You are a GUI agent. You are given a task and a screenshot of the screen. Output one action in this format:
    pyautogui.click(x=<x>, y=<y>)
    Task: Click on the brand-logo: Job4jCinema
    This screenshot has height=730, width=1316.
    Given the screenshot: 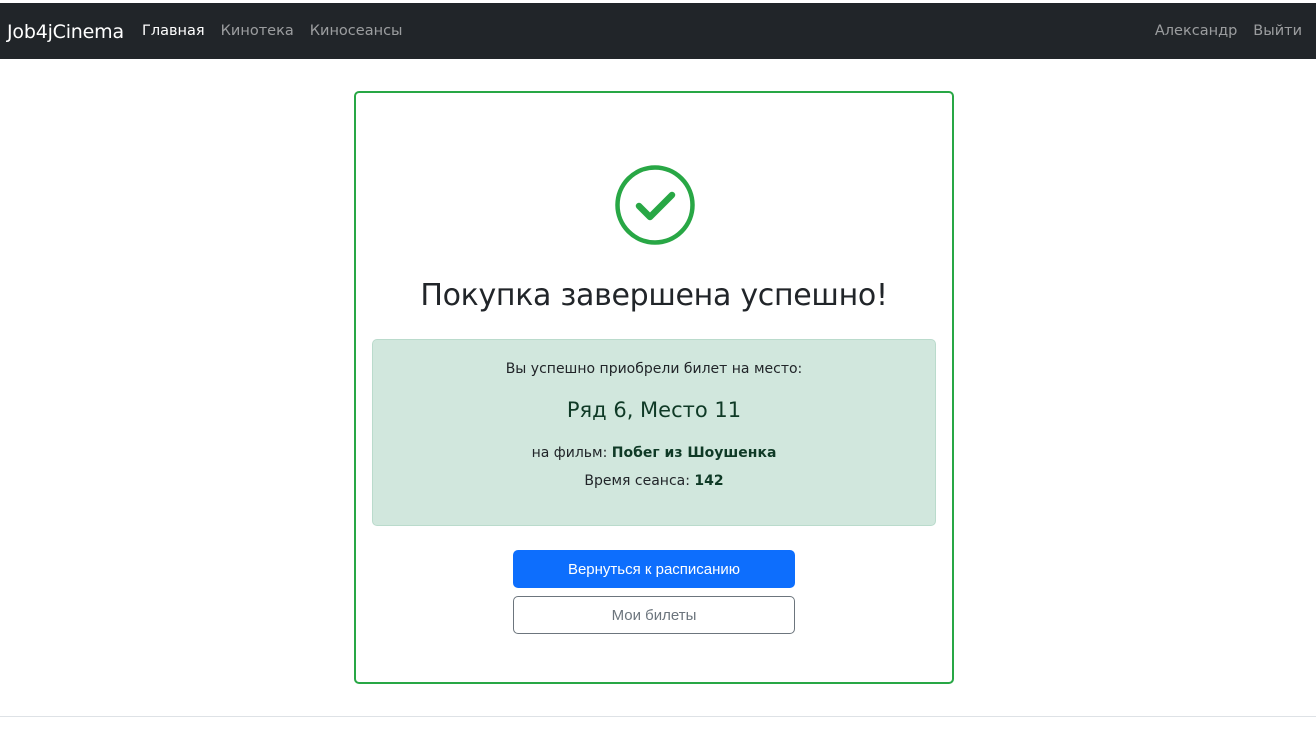 What is the action you would take?
    pyautogui.click(x=65, y=31)
    